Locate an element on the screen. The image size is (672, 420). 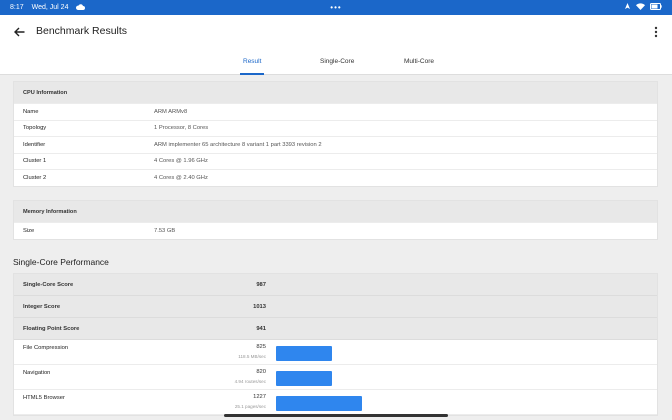
status-center-dots: ••• is located at coordinates (336, 7).